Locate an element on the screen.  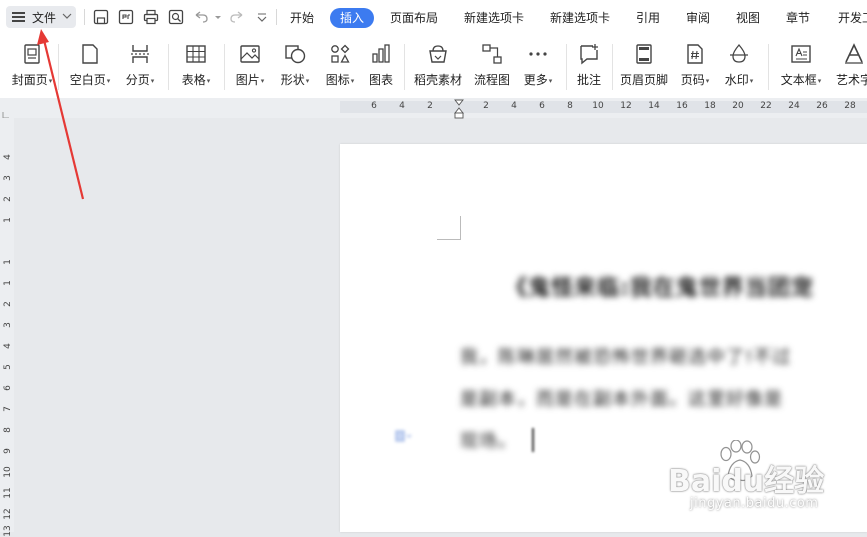
watermark-button: 水印▾ is located at coordinates (739, 65).